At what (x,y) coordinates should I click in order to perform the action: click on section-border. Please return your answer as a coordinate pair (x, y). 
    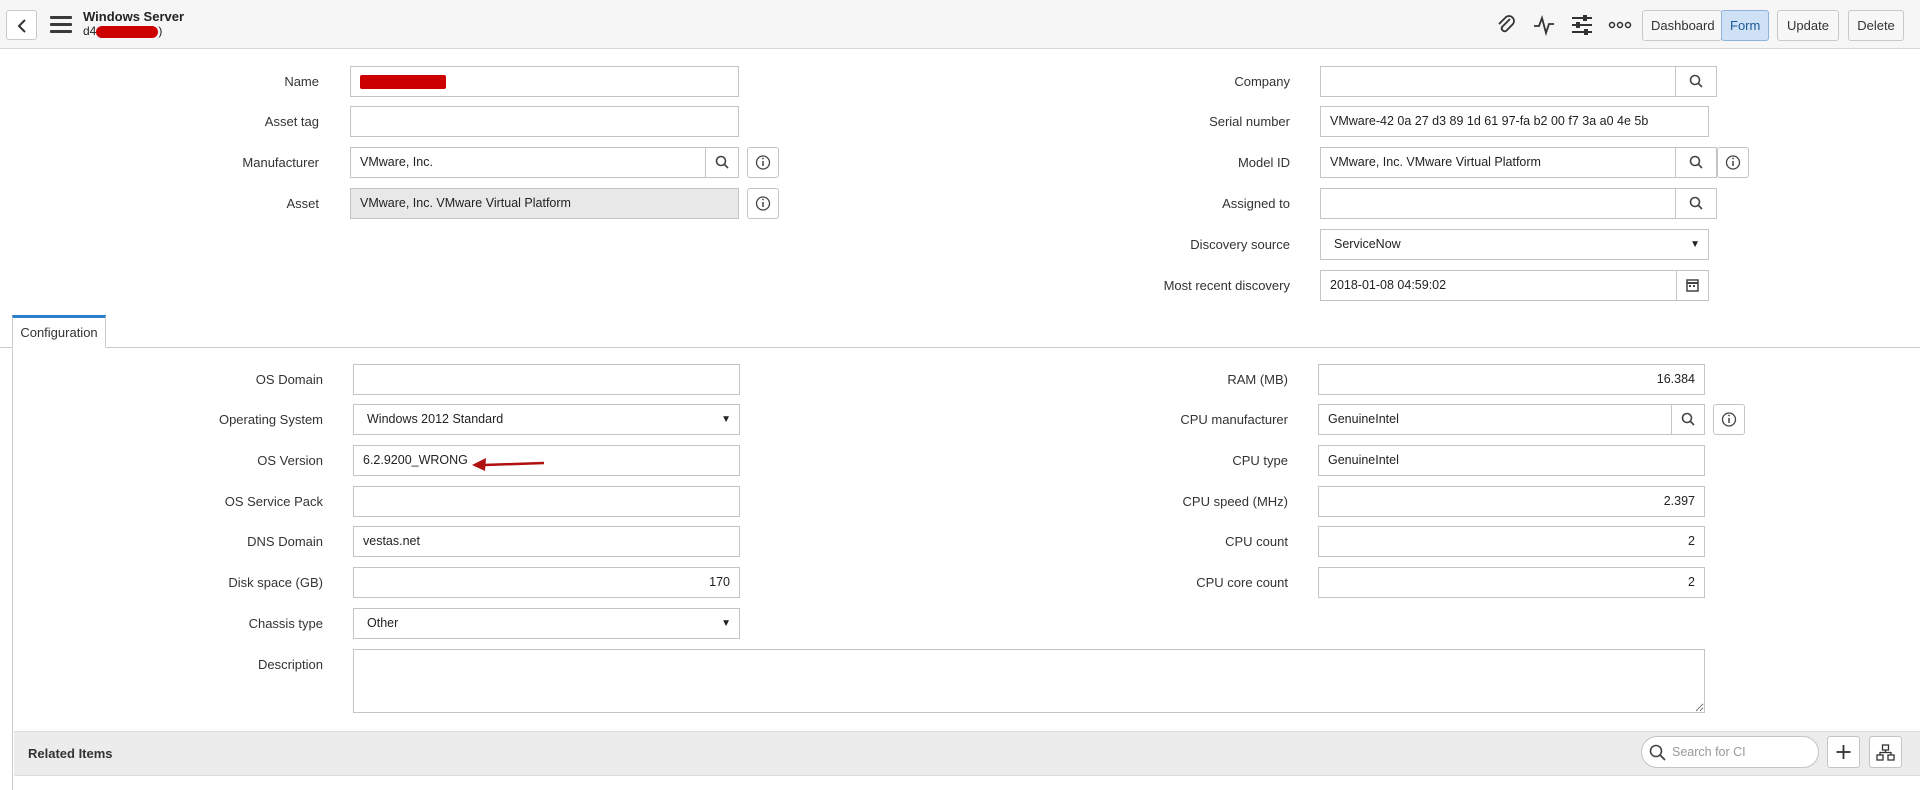
    Looking at the image, I should click on (12, 569).